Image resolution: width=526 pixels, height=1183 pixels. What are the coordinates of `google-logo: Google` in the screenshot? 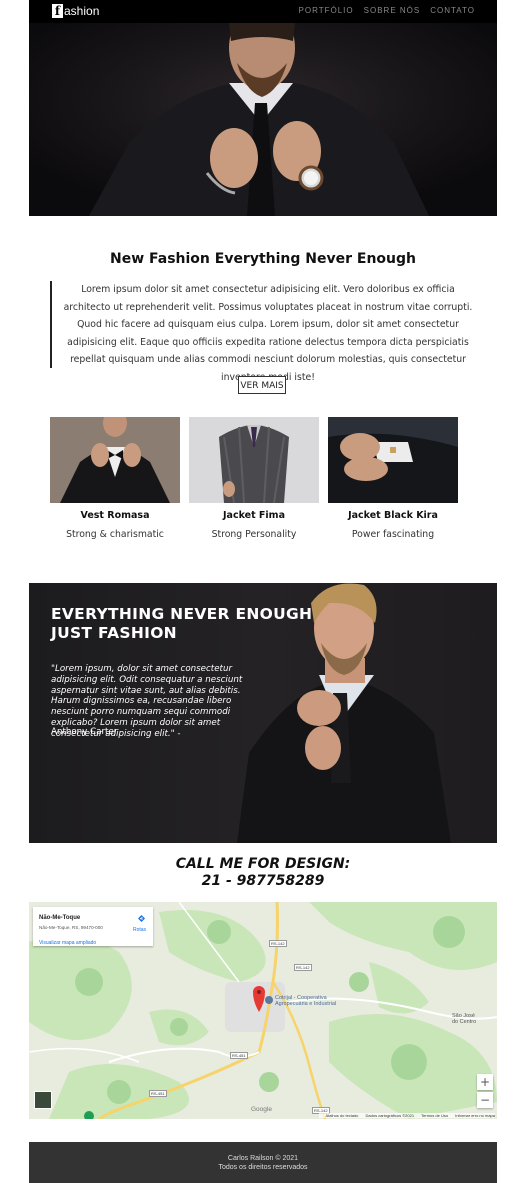 It's located at (261, 1109).